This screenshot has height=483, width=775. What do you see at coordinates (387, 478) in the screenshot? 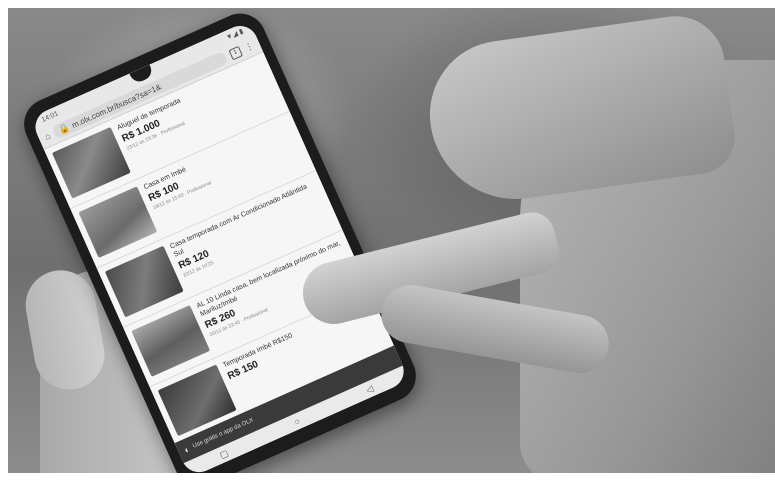
I see `frame-bottom` at bounding box center [387, 478].